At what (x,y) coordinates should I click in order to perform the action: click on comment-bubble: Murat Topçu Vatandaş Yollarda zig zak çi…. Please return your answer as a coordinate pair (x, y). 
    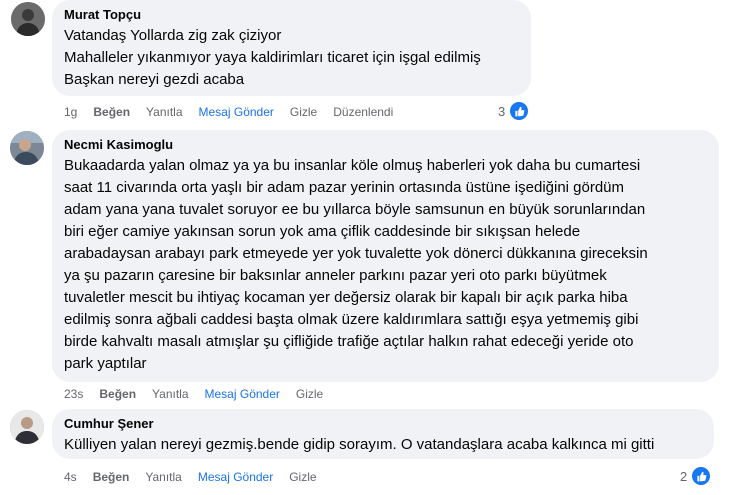
    Looking at the image, I should click on (291, 48).